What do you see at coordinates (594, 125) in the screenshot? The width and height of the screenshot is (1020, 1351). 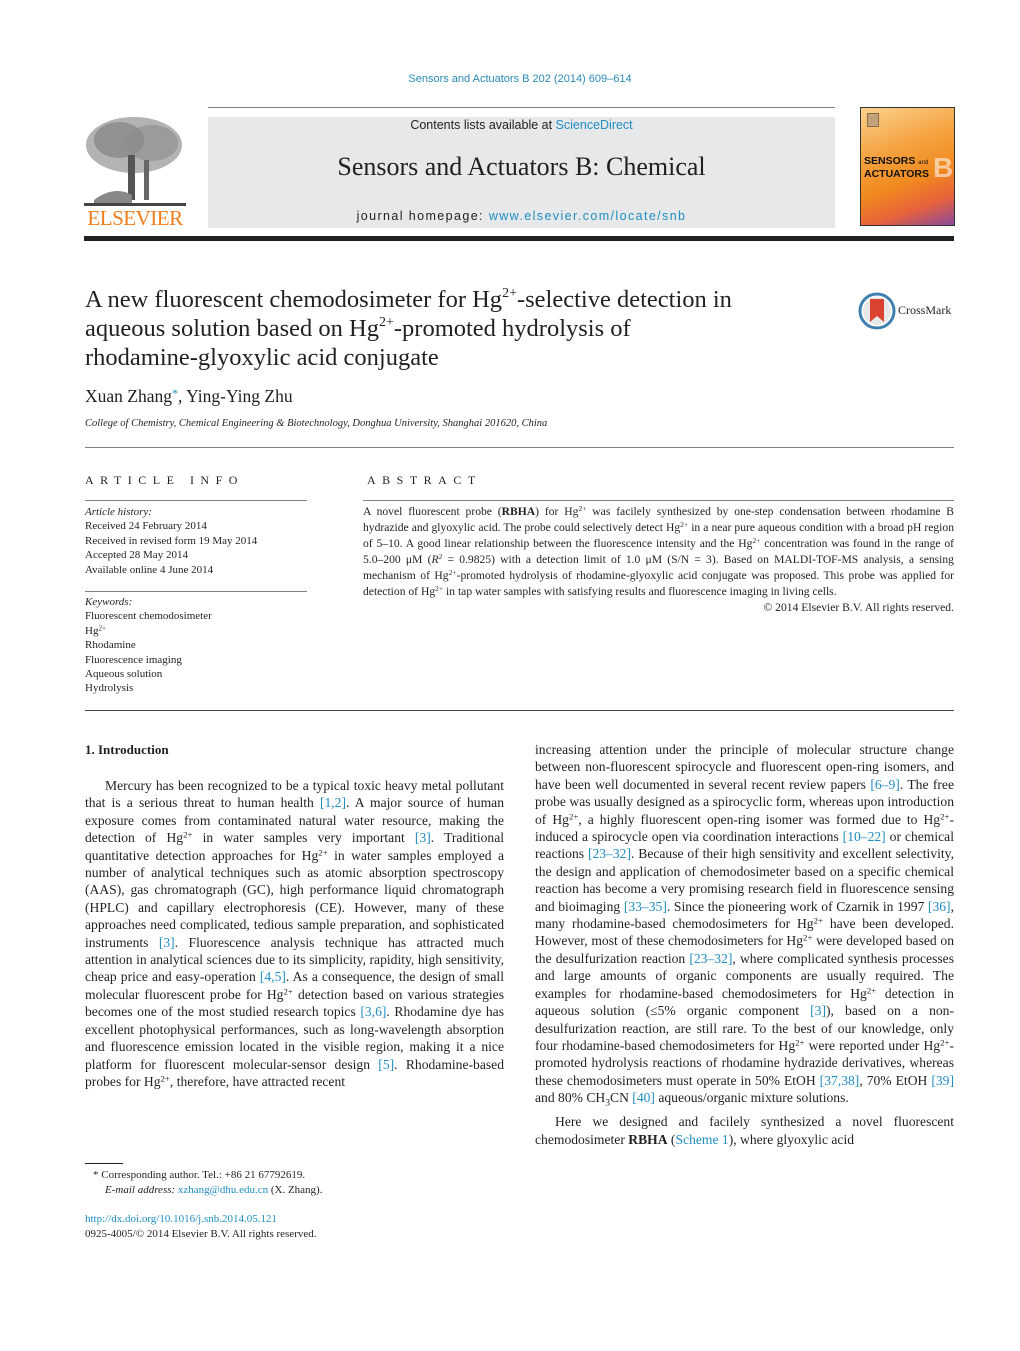 I see `sciencedirect-link: ScienceDirect` at bounding box center [594, 125].